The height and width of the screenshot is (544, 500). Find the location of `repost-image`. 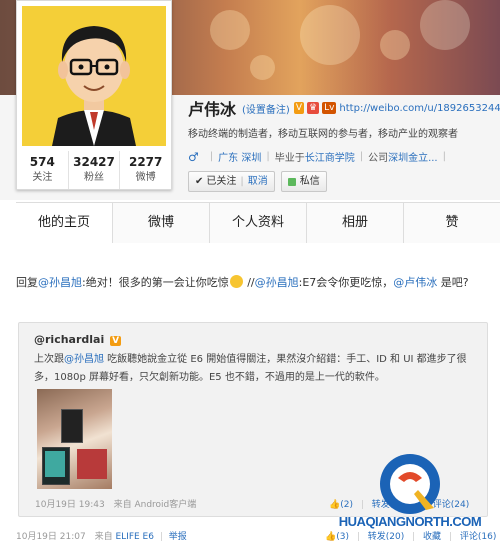

repost-image is located at coordinates (74, 439).